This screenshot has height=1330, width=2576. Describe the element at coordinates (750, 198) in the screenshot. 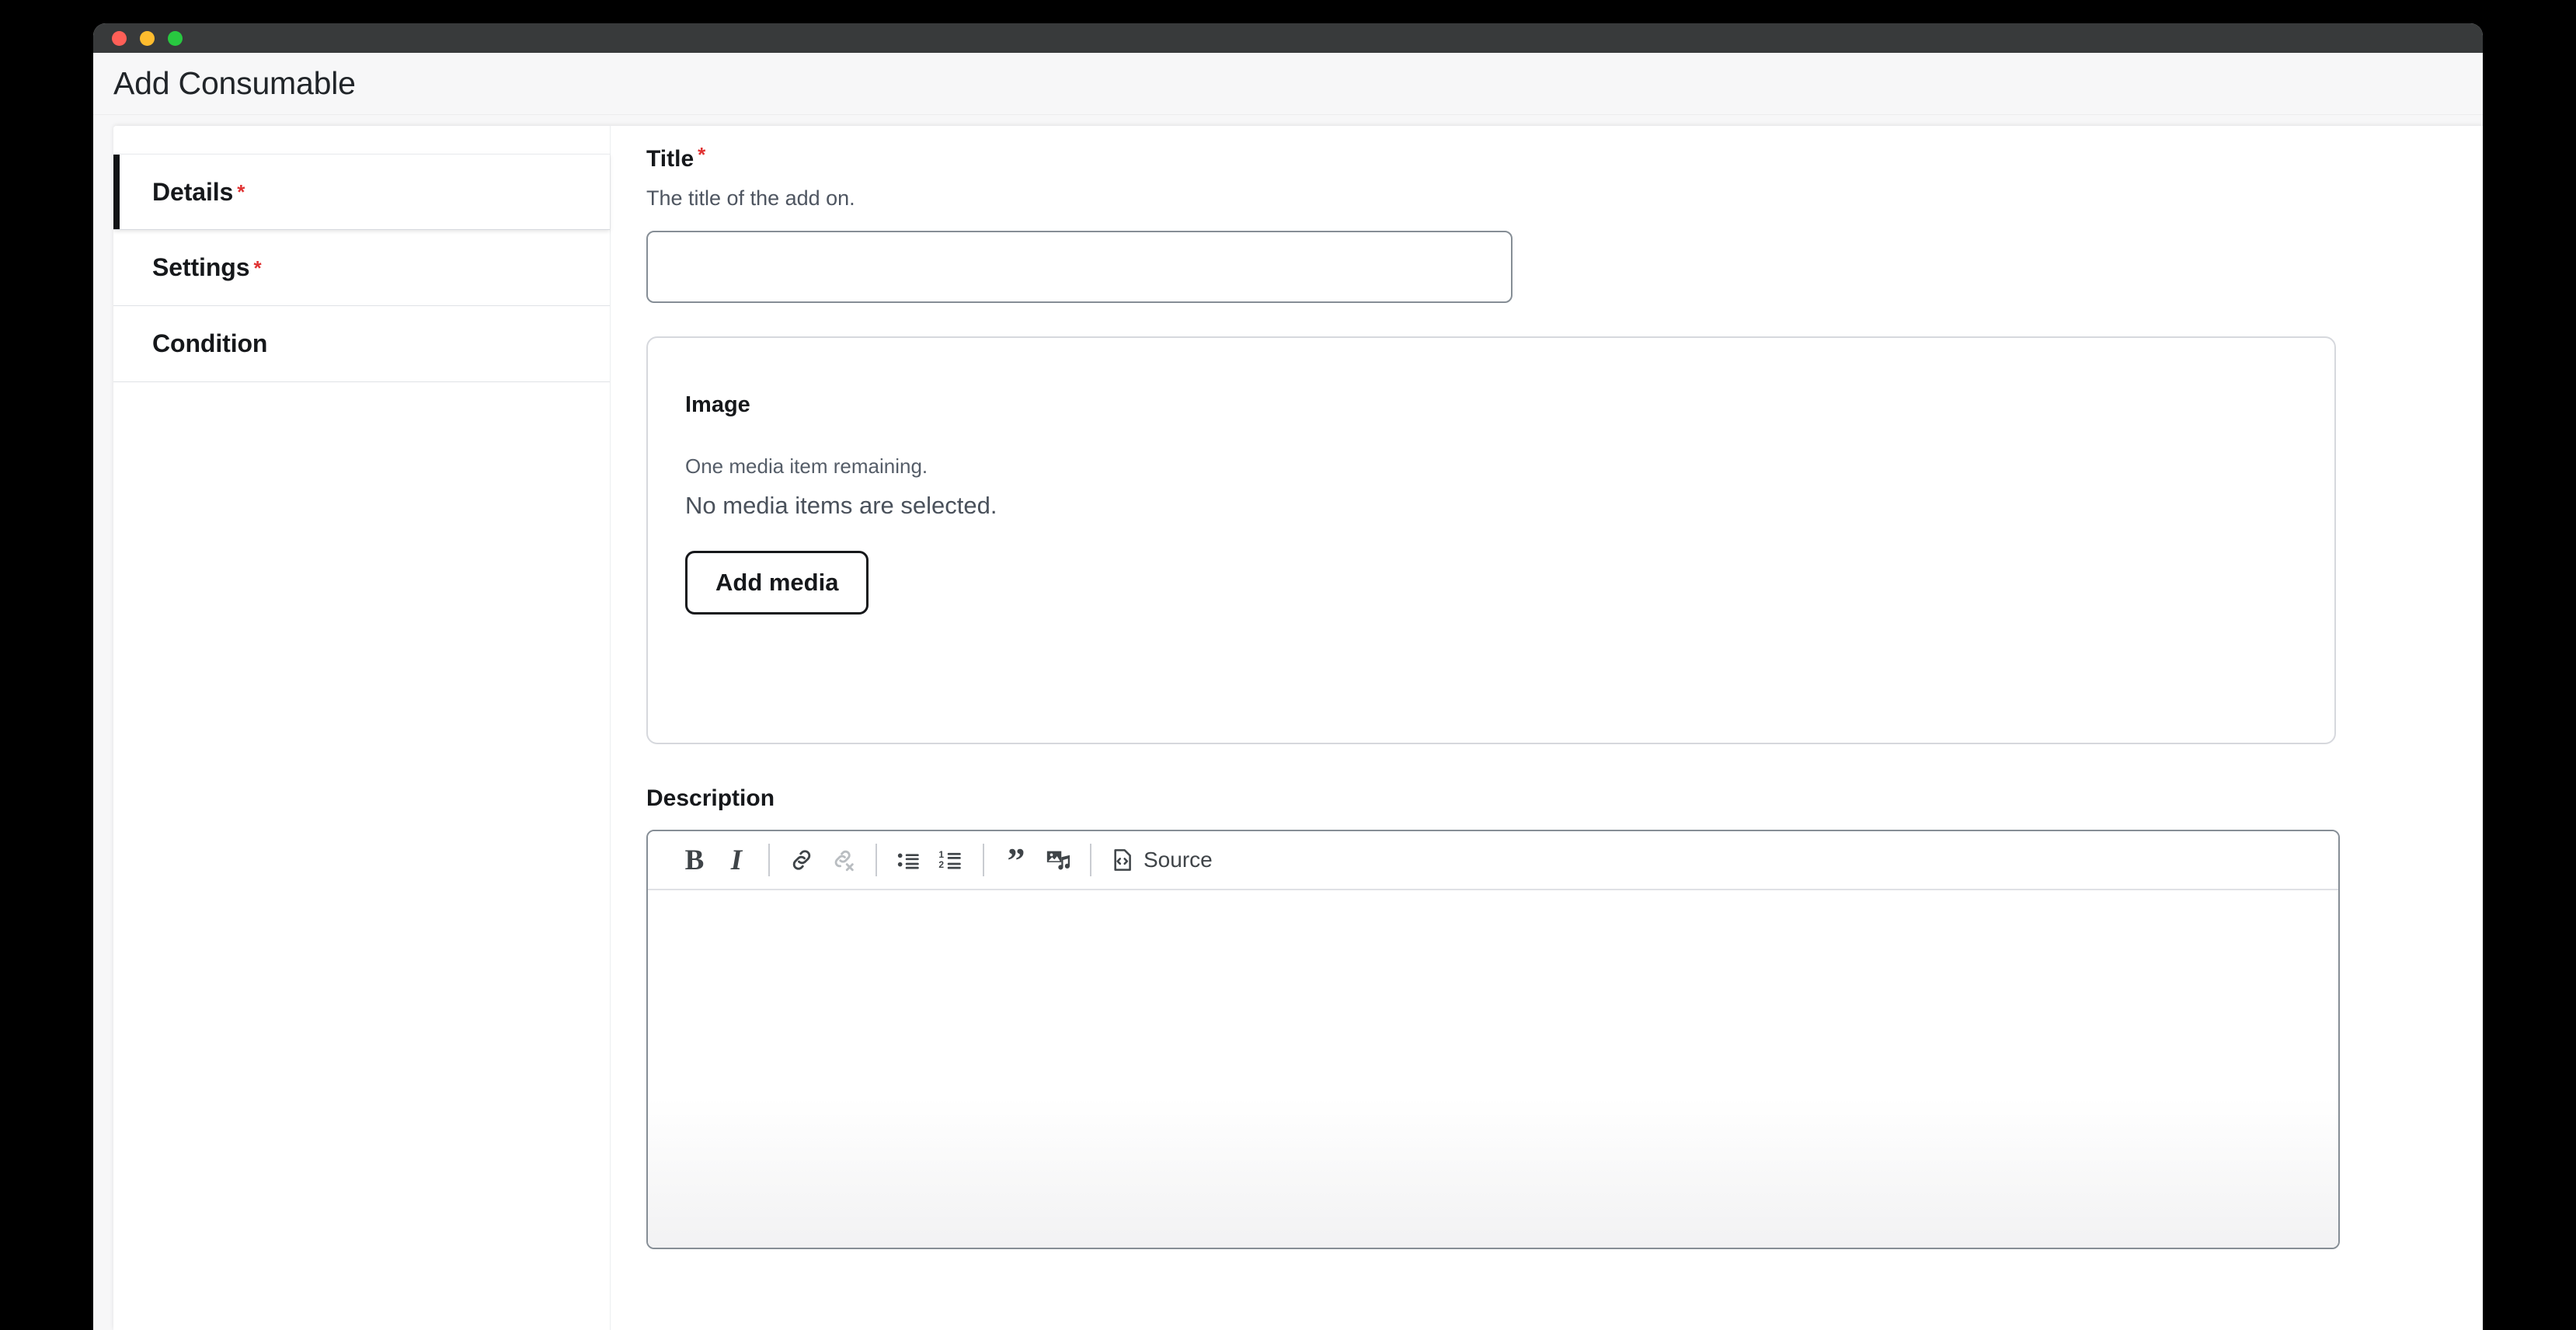

I see `title-field-help: The title of the add on.` at that location.